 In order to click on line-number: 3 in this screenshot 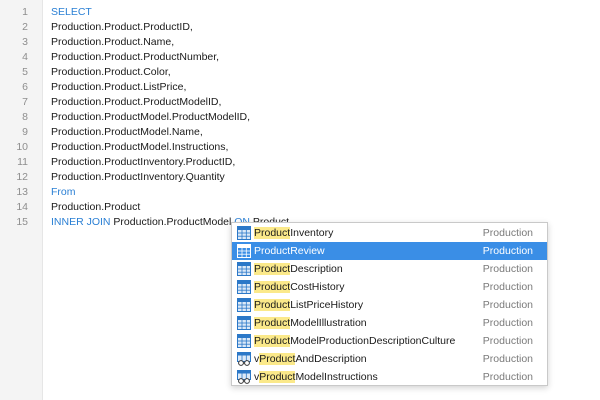, I will do `click(25, 42)`.